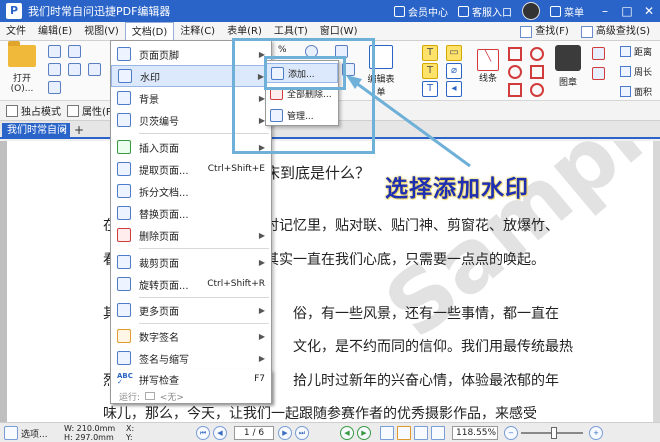 The image size is (660, 442). I want to click on text-callout-icon: T, so click(430, 89).